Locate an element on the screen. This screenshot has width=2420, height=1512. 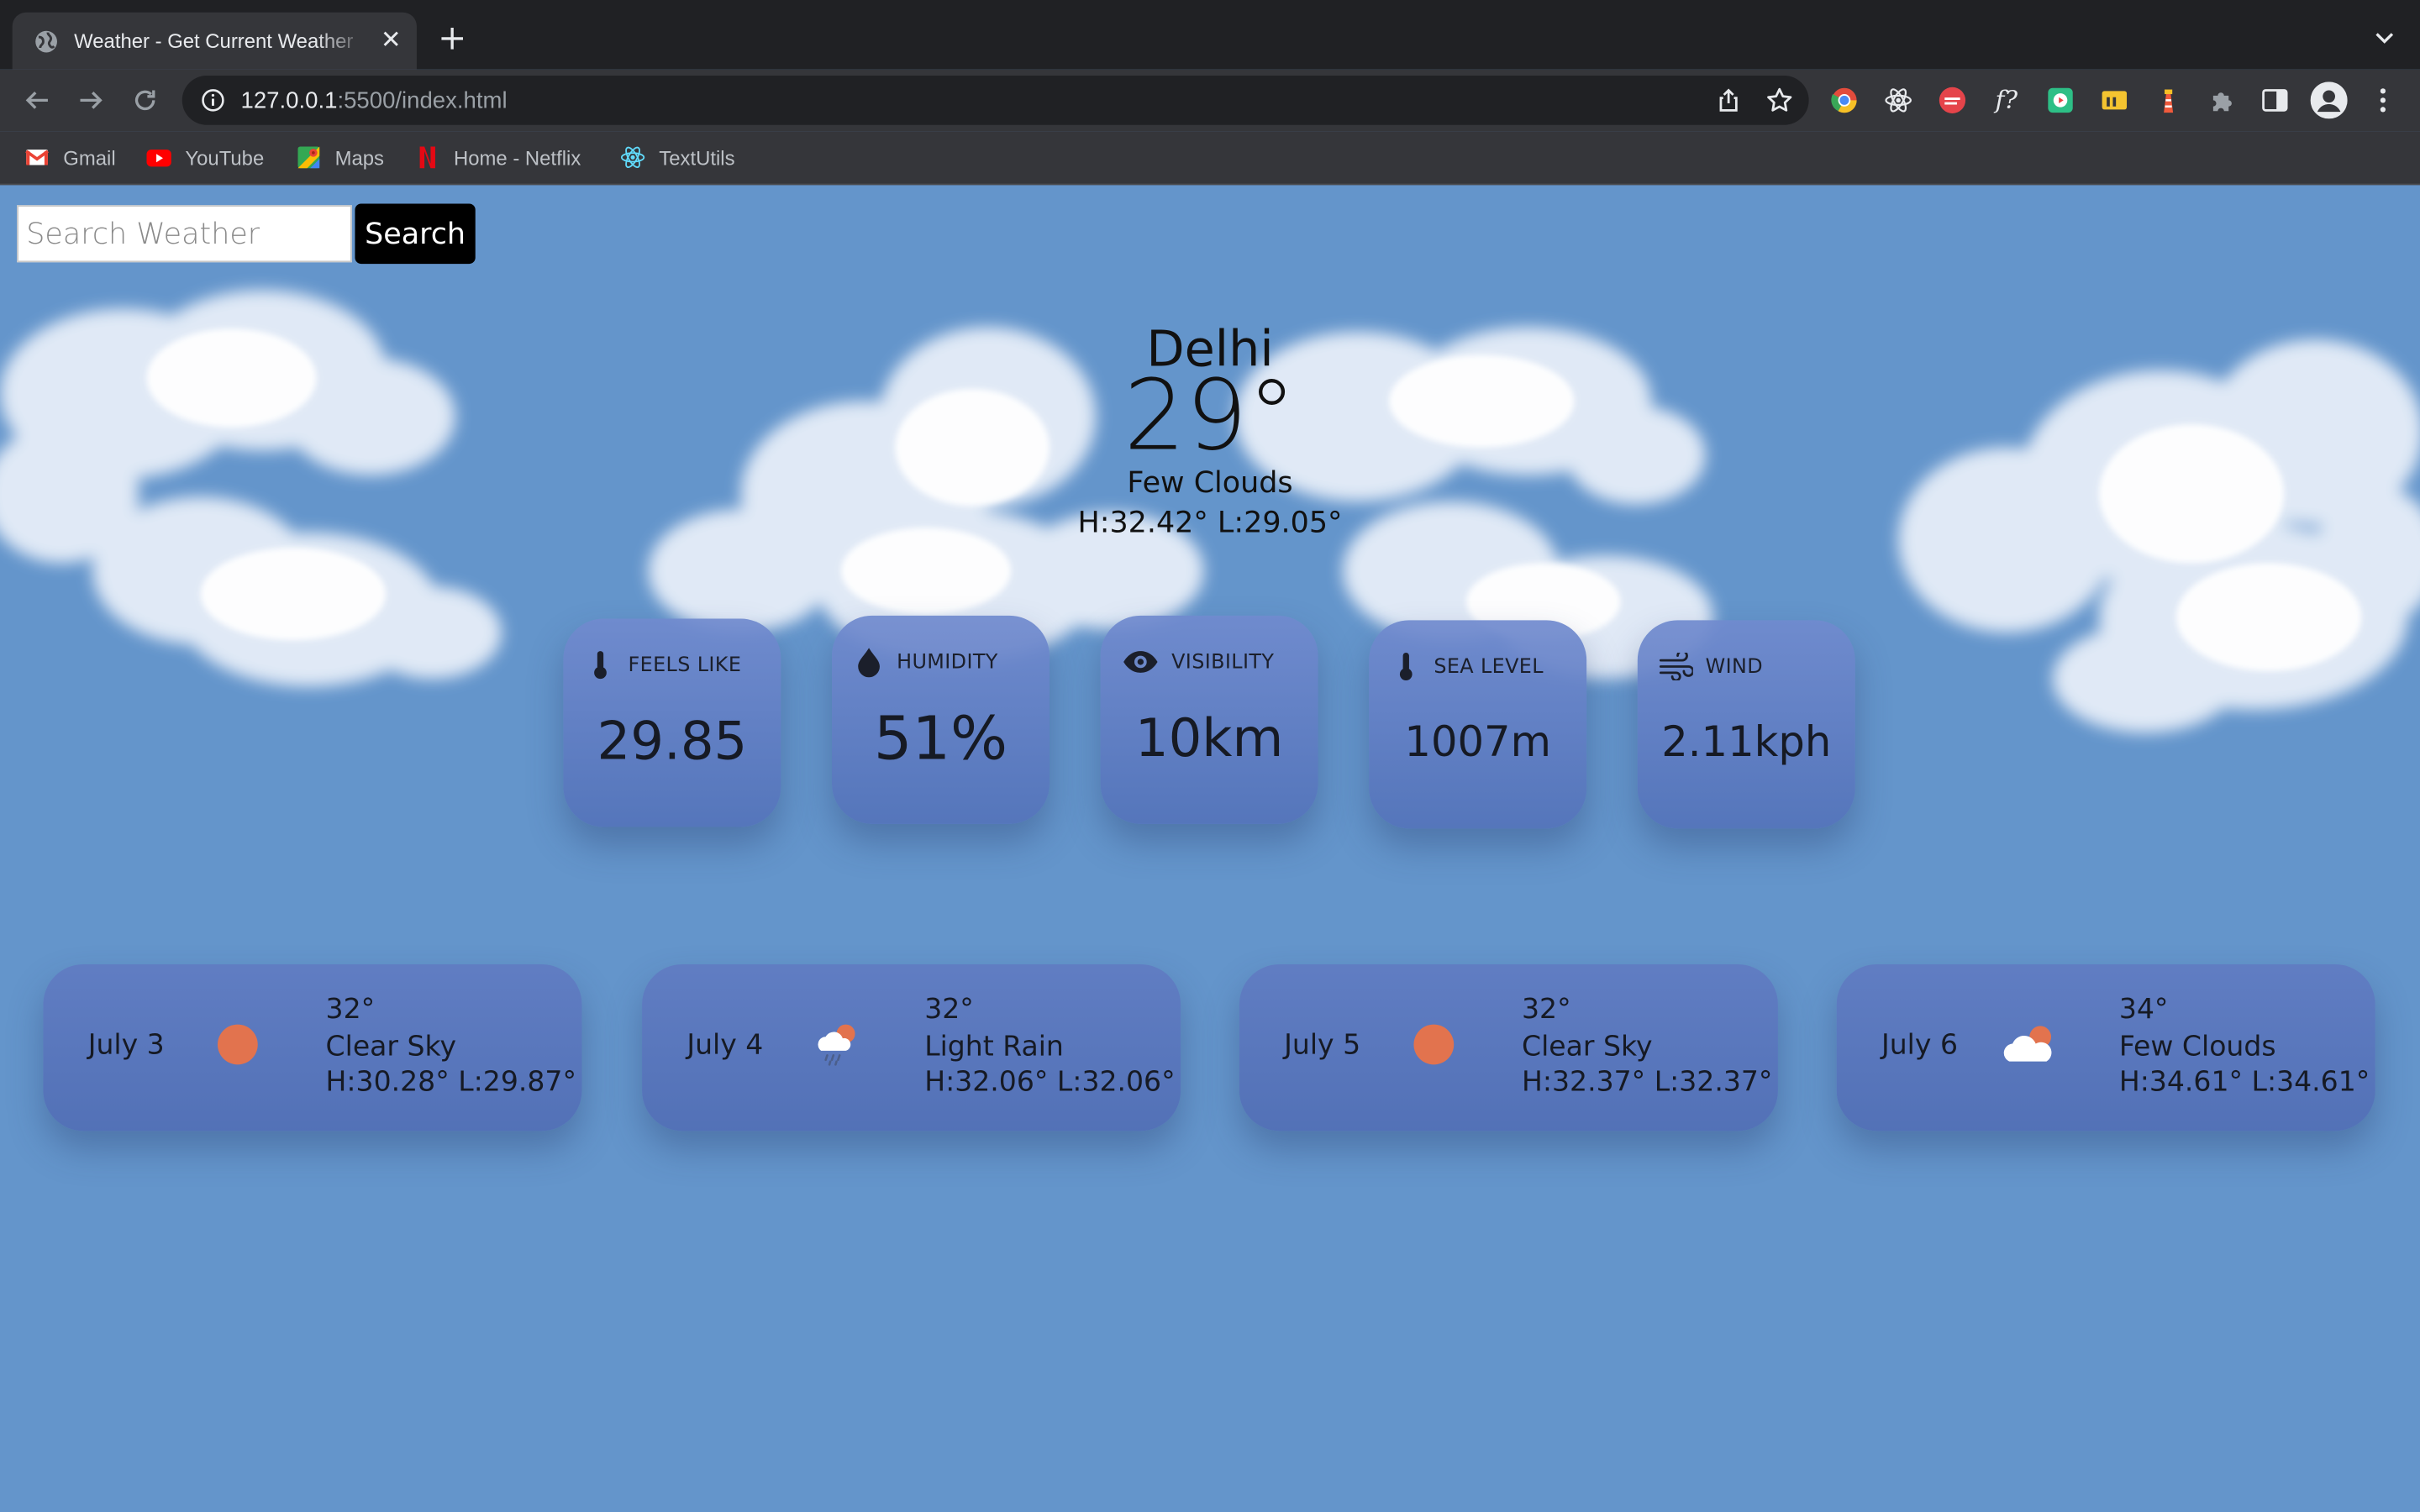
browser-tab: Weather - Get Current Weather ✕ is located at coordinates (214, 41).